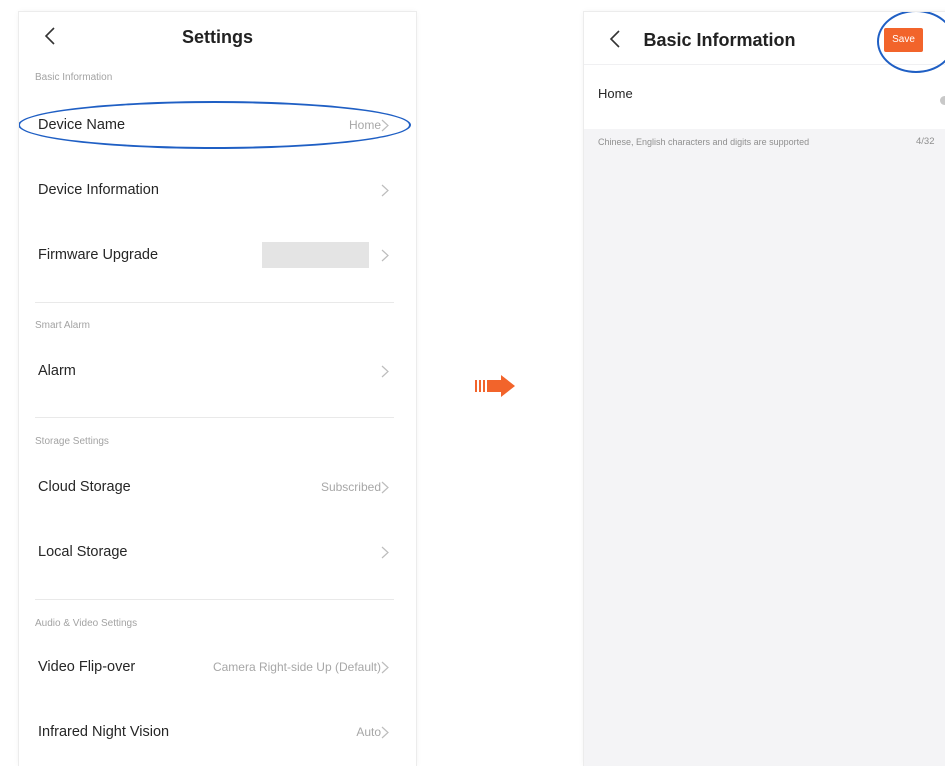  Describe the element at coordinates (84, 487) in the screenshot. I see `cloud-storage-label: Cloud Storage` at that location.